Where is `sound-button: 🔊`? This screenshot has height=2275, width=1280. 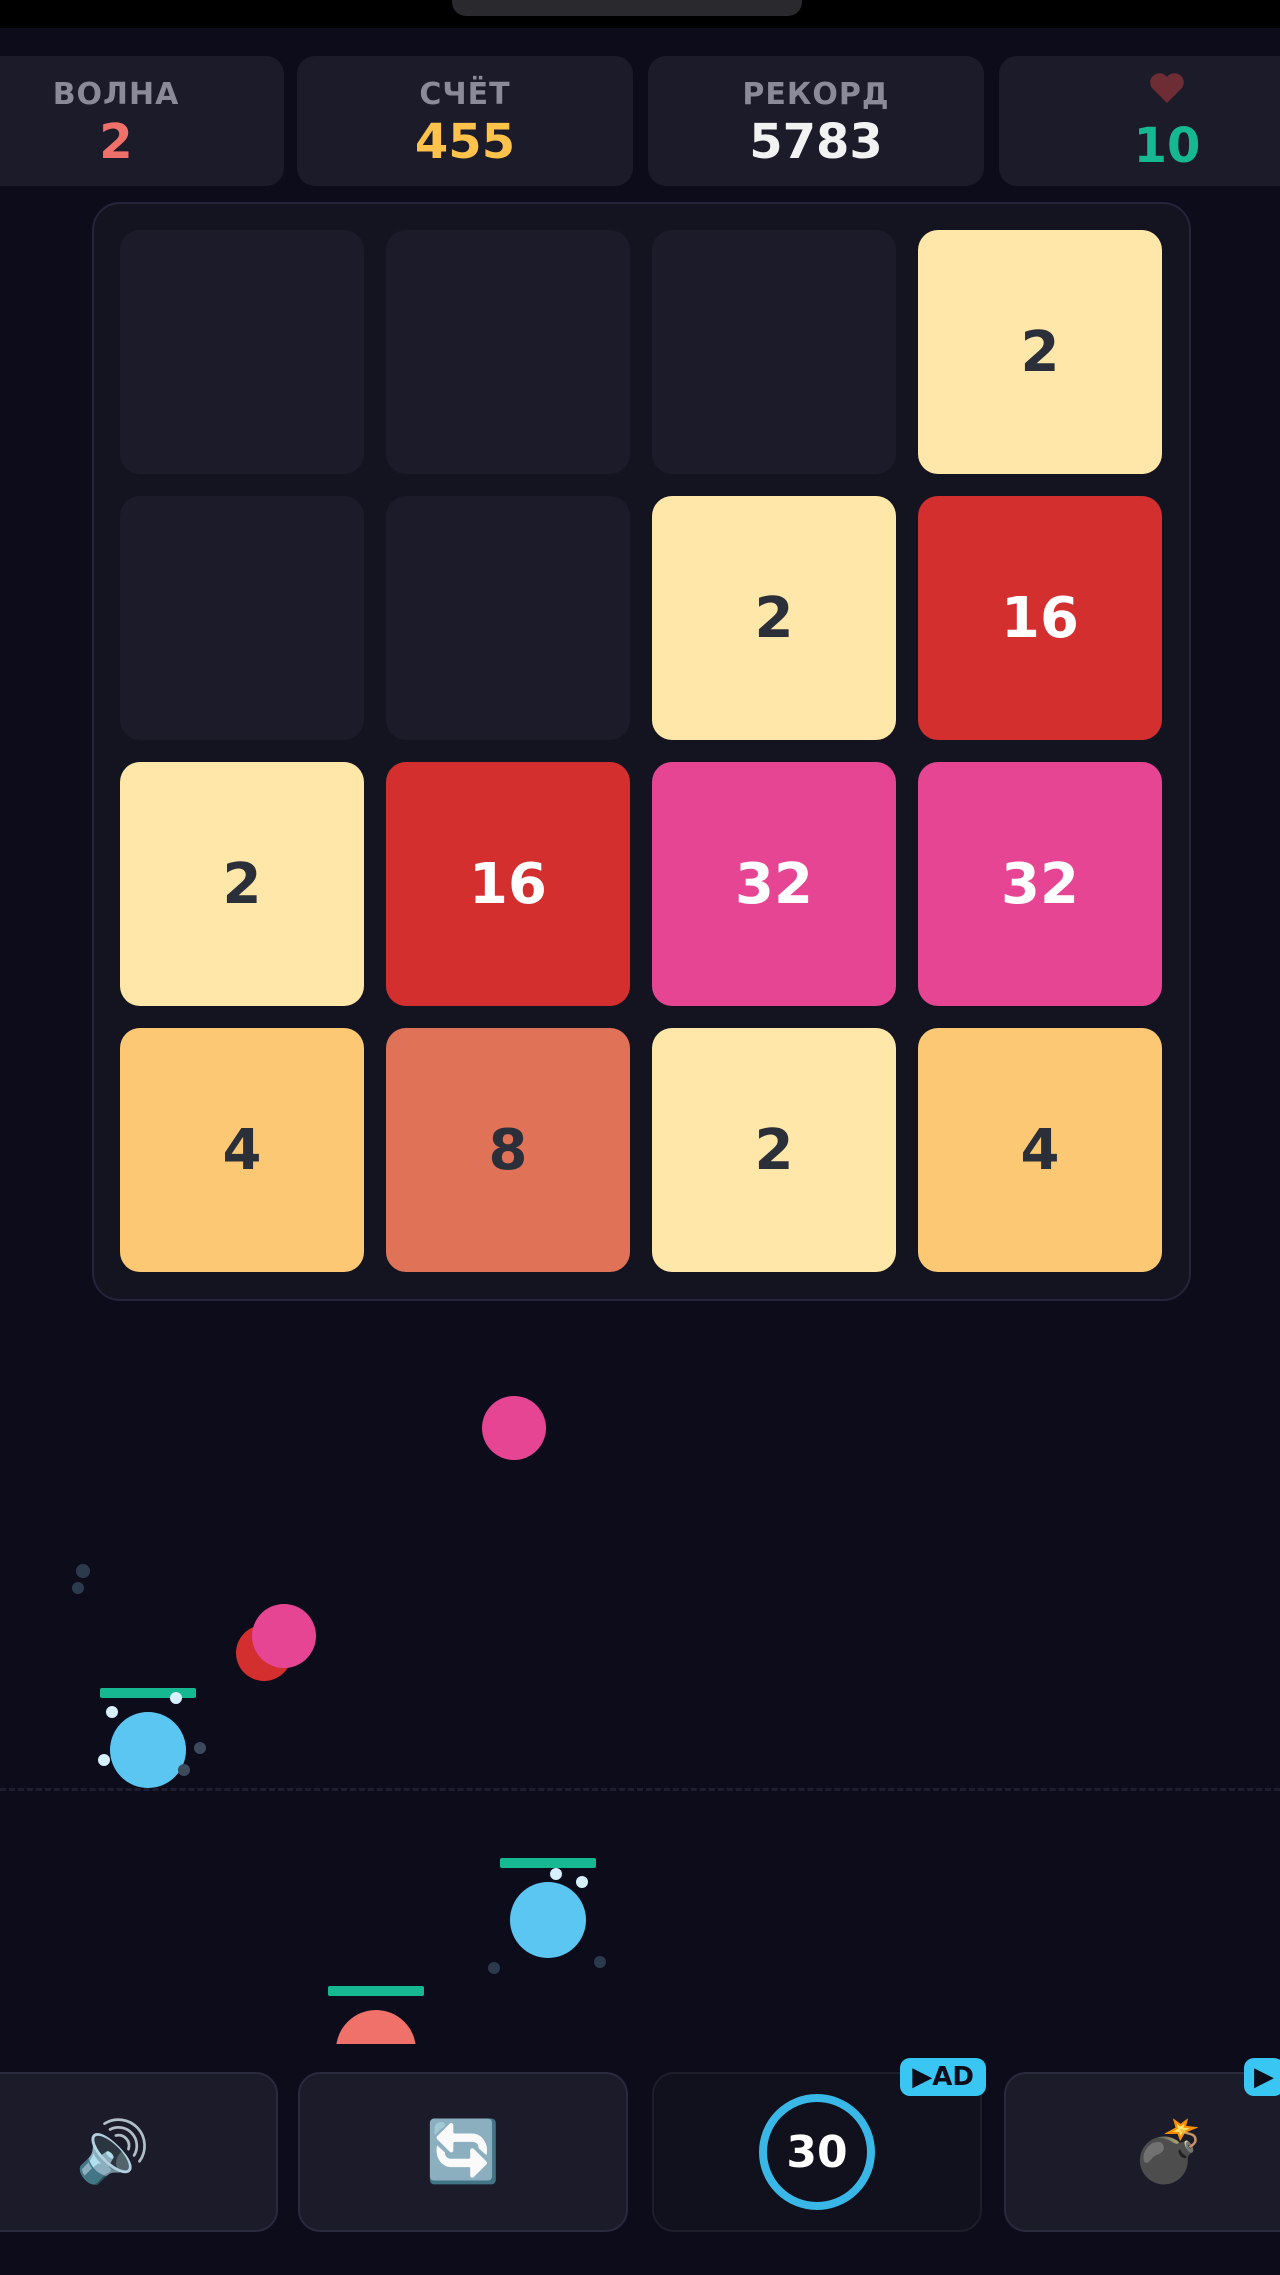 sound-button: 🔊 is located at coordinates (139, 2152).